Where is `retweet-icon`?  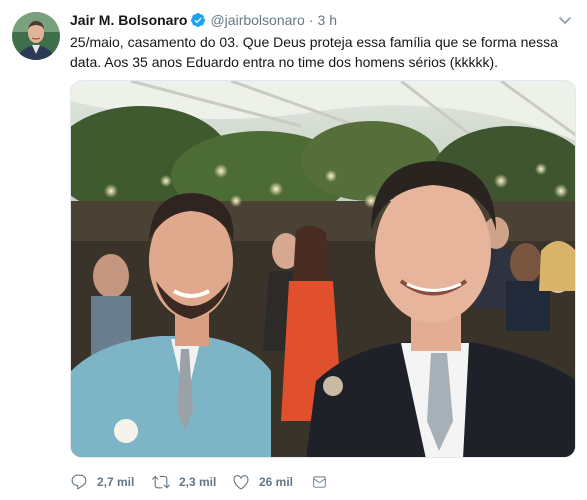 retweet-icon is located at coordinates (161, 482).